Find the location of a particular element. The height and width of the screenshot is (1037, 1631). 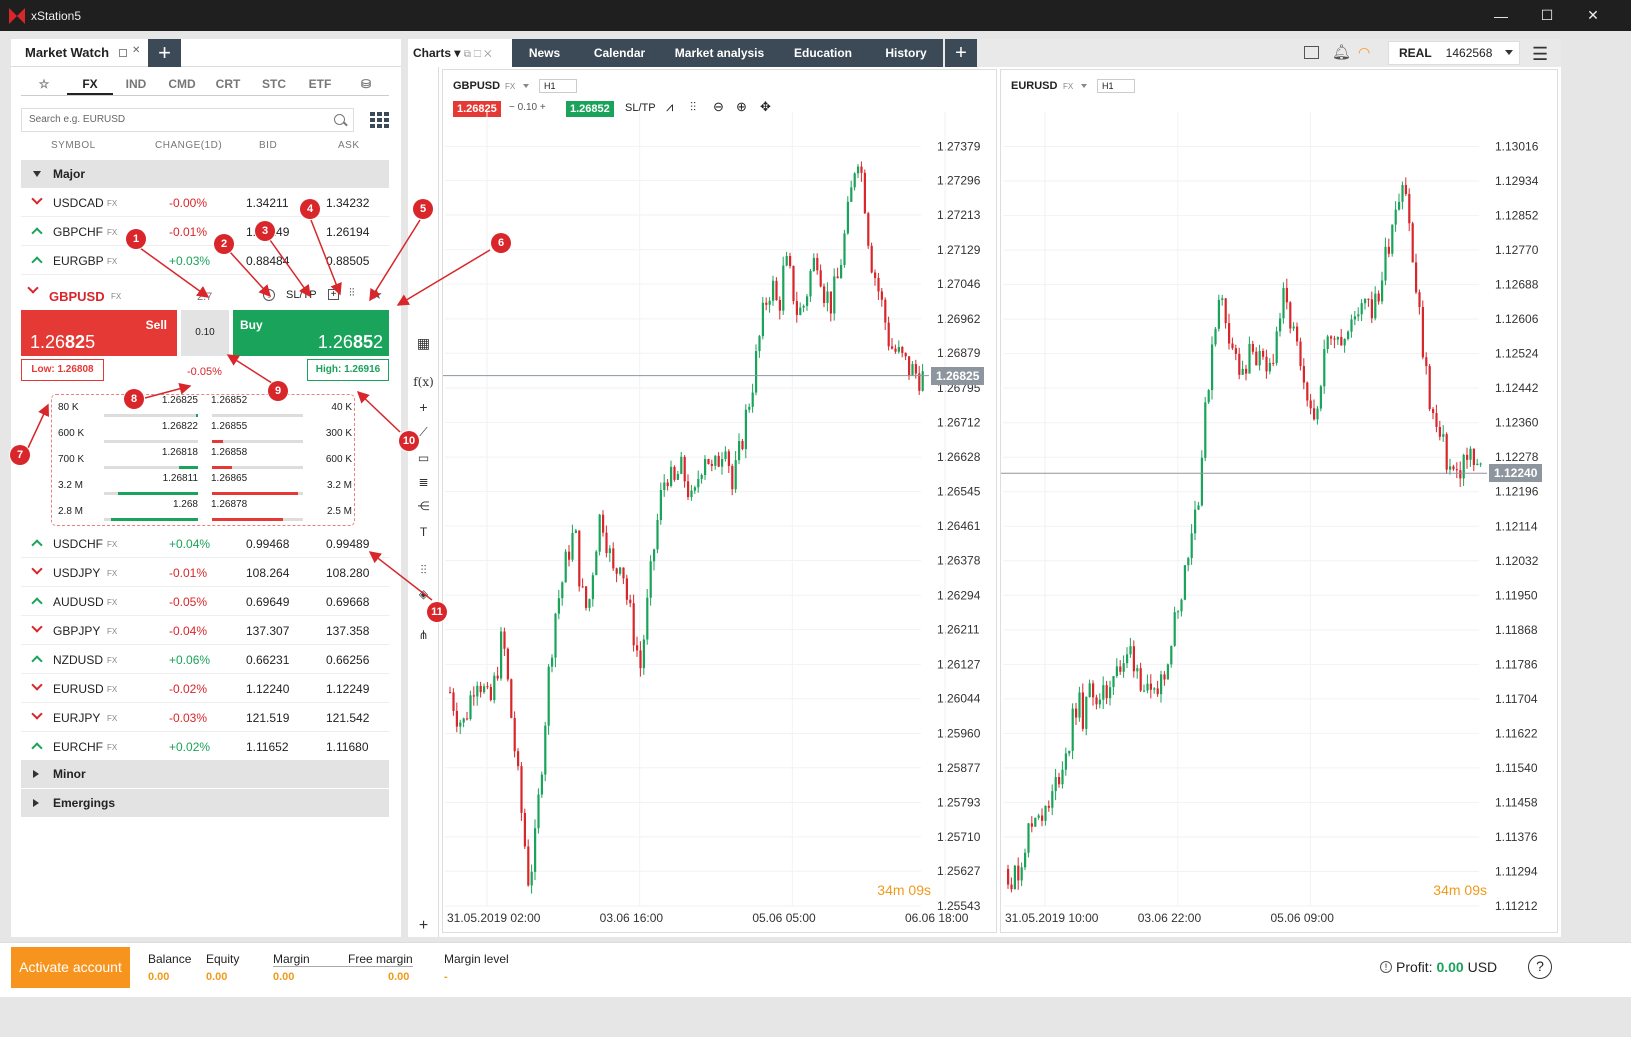

grid-view-icon is located at coordinates (379, 120).